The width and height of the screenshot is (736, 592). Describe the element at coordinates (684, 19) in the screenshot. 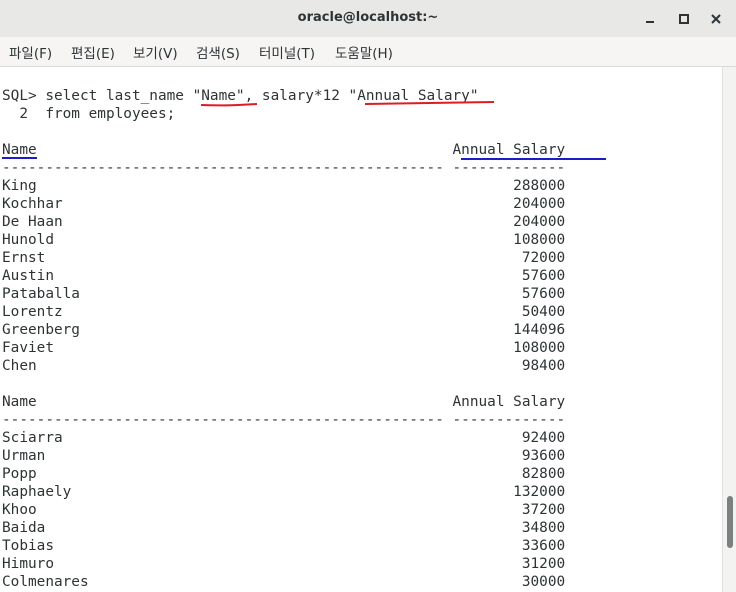

I see `maximize-icon` at that location.